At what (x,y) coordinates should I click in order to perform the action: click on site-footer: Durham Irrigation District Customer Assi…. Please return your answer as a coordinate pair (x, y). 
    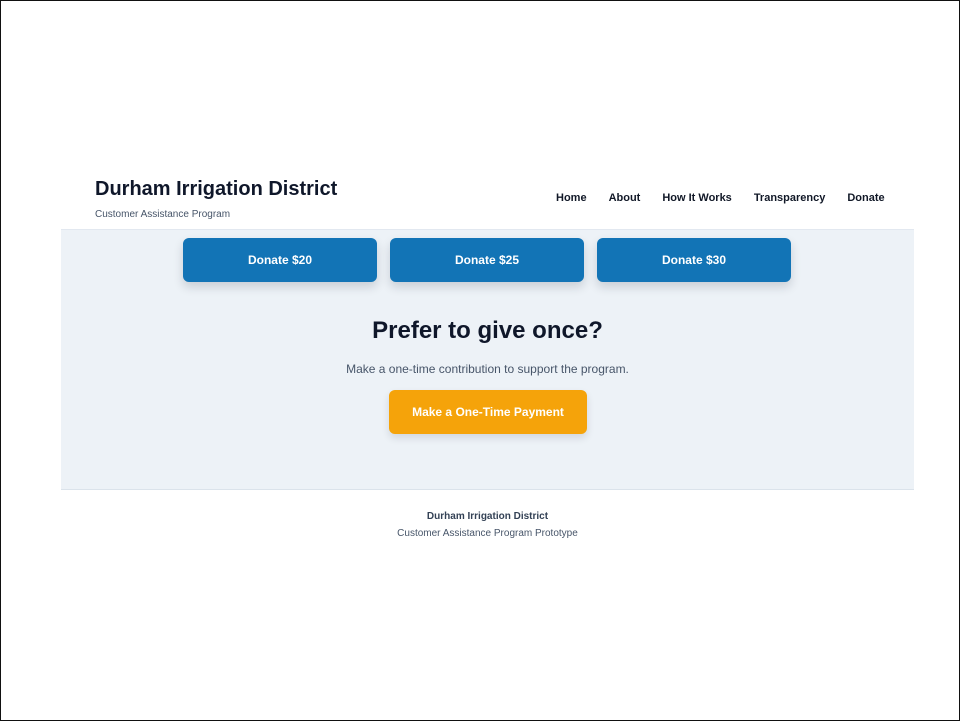
    Looking at the image, I should click on (487, 522).